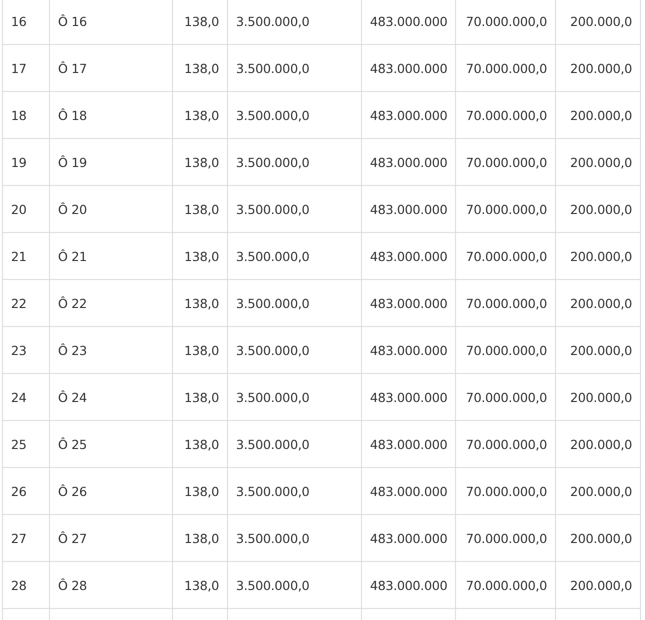  I want to click on table-cell: 19, so click(26, 162).